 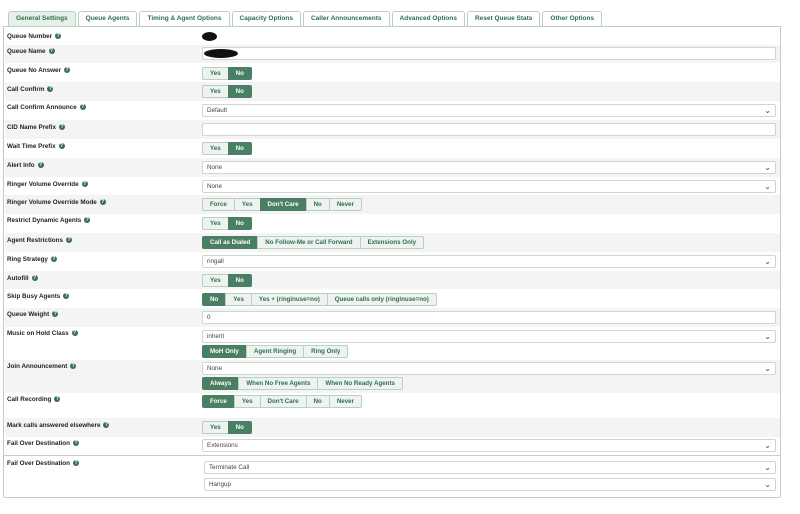 I want to click on join-announcement-select: None ⌄, so click(x=489, y=368).